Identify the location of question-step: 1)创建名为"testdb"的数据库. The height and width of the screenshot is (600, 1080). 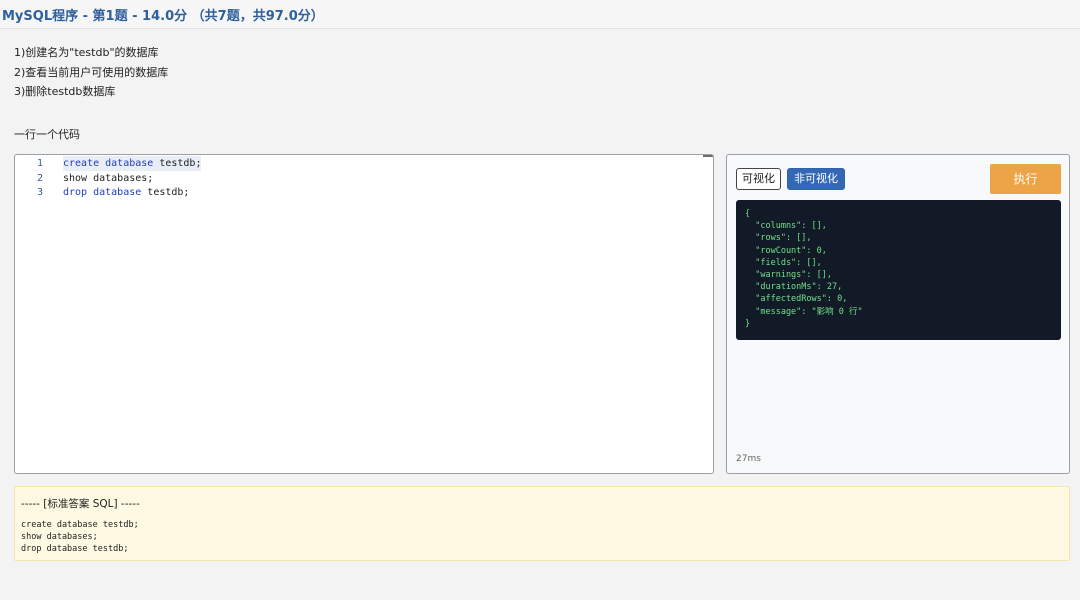
(86, 52).